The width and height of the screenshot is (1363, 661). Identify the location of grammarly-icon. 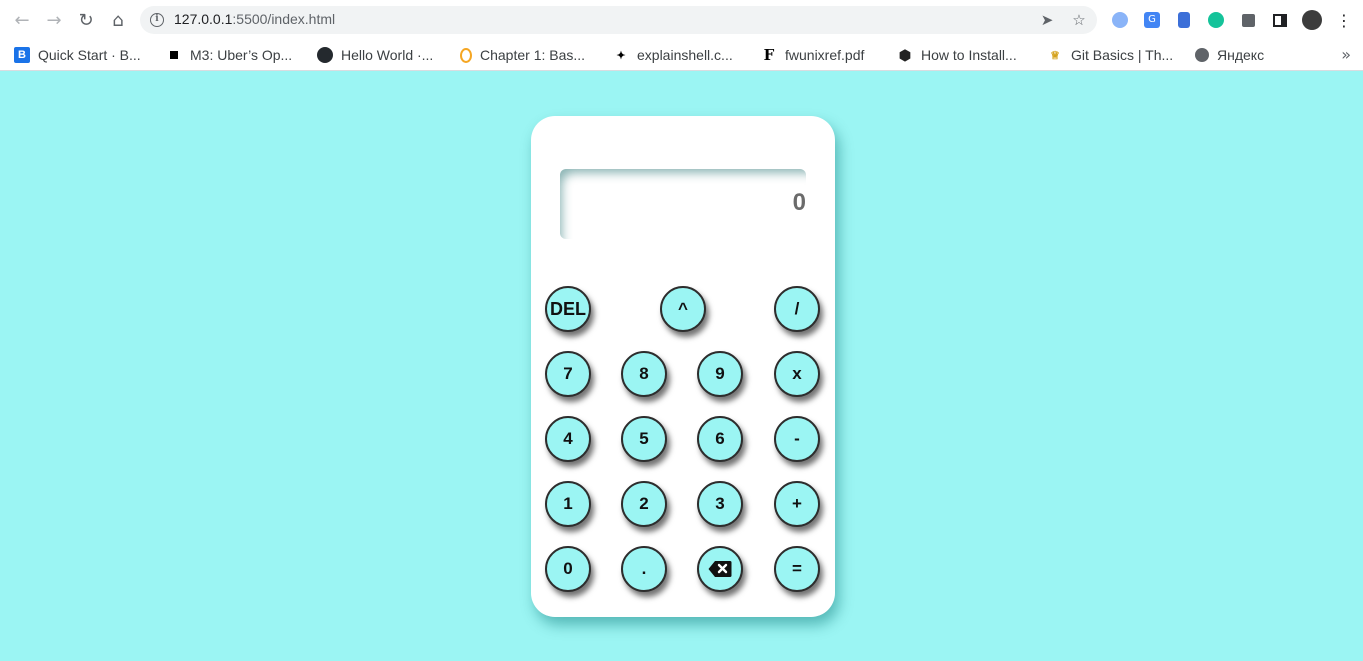
(1216, 20).